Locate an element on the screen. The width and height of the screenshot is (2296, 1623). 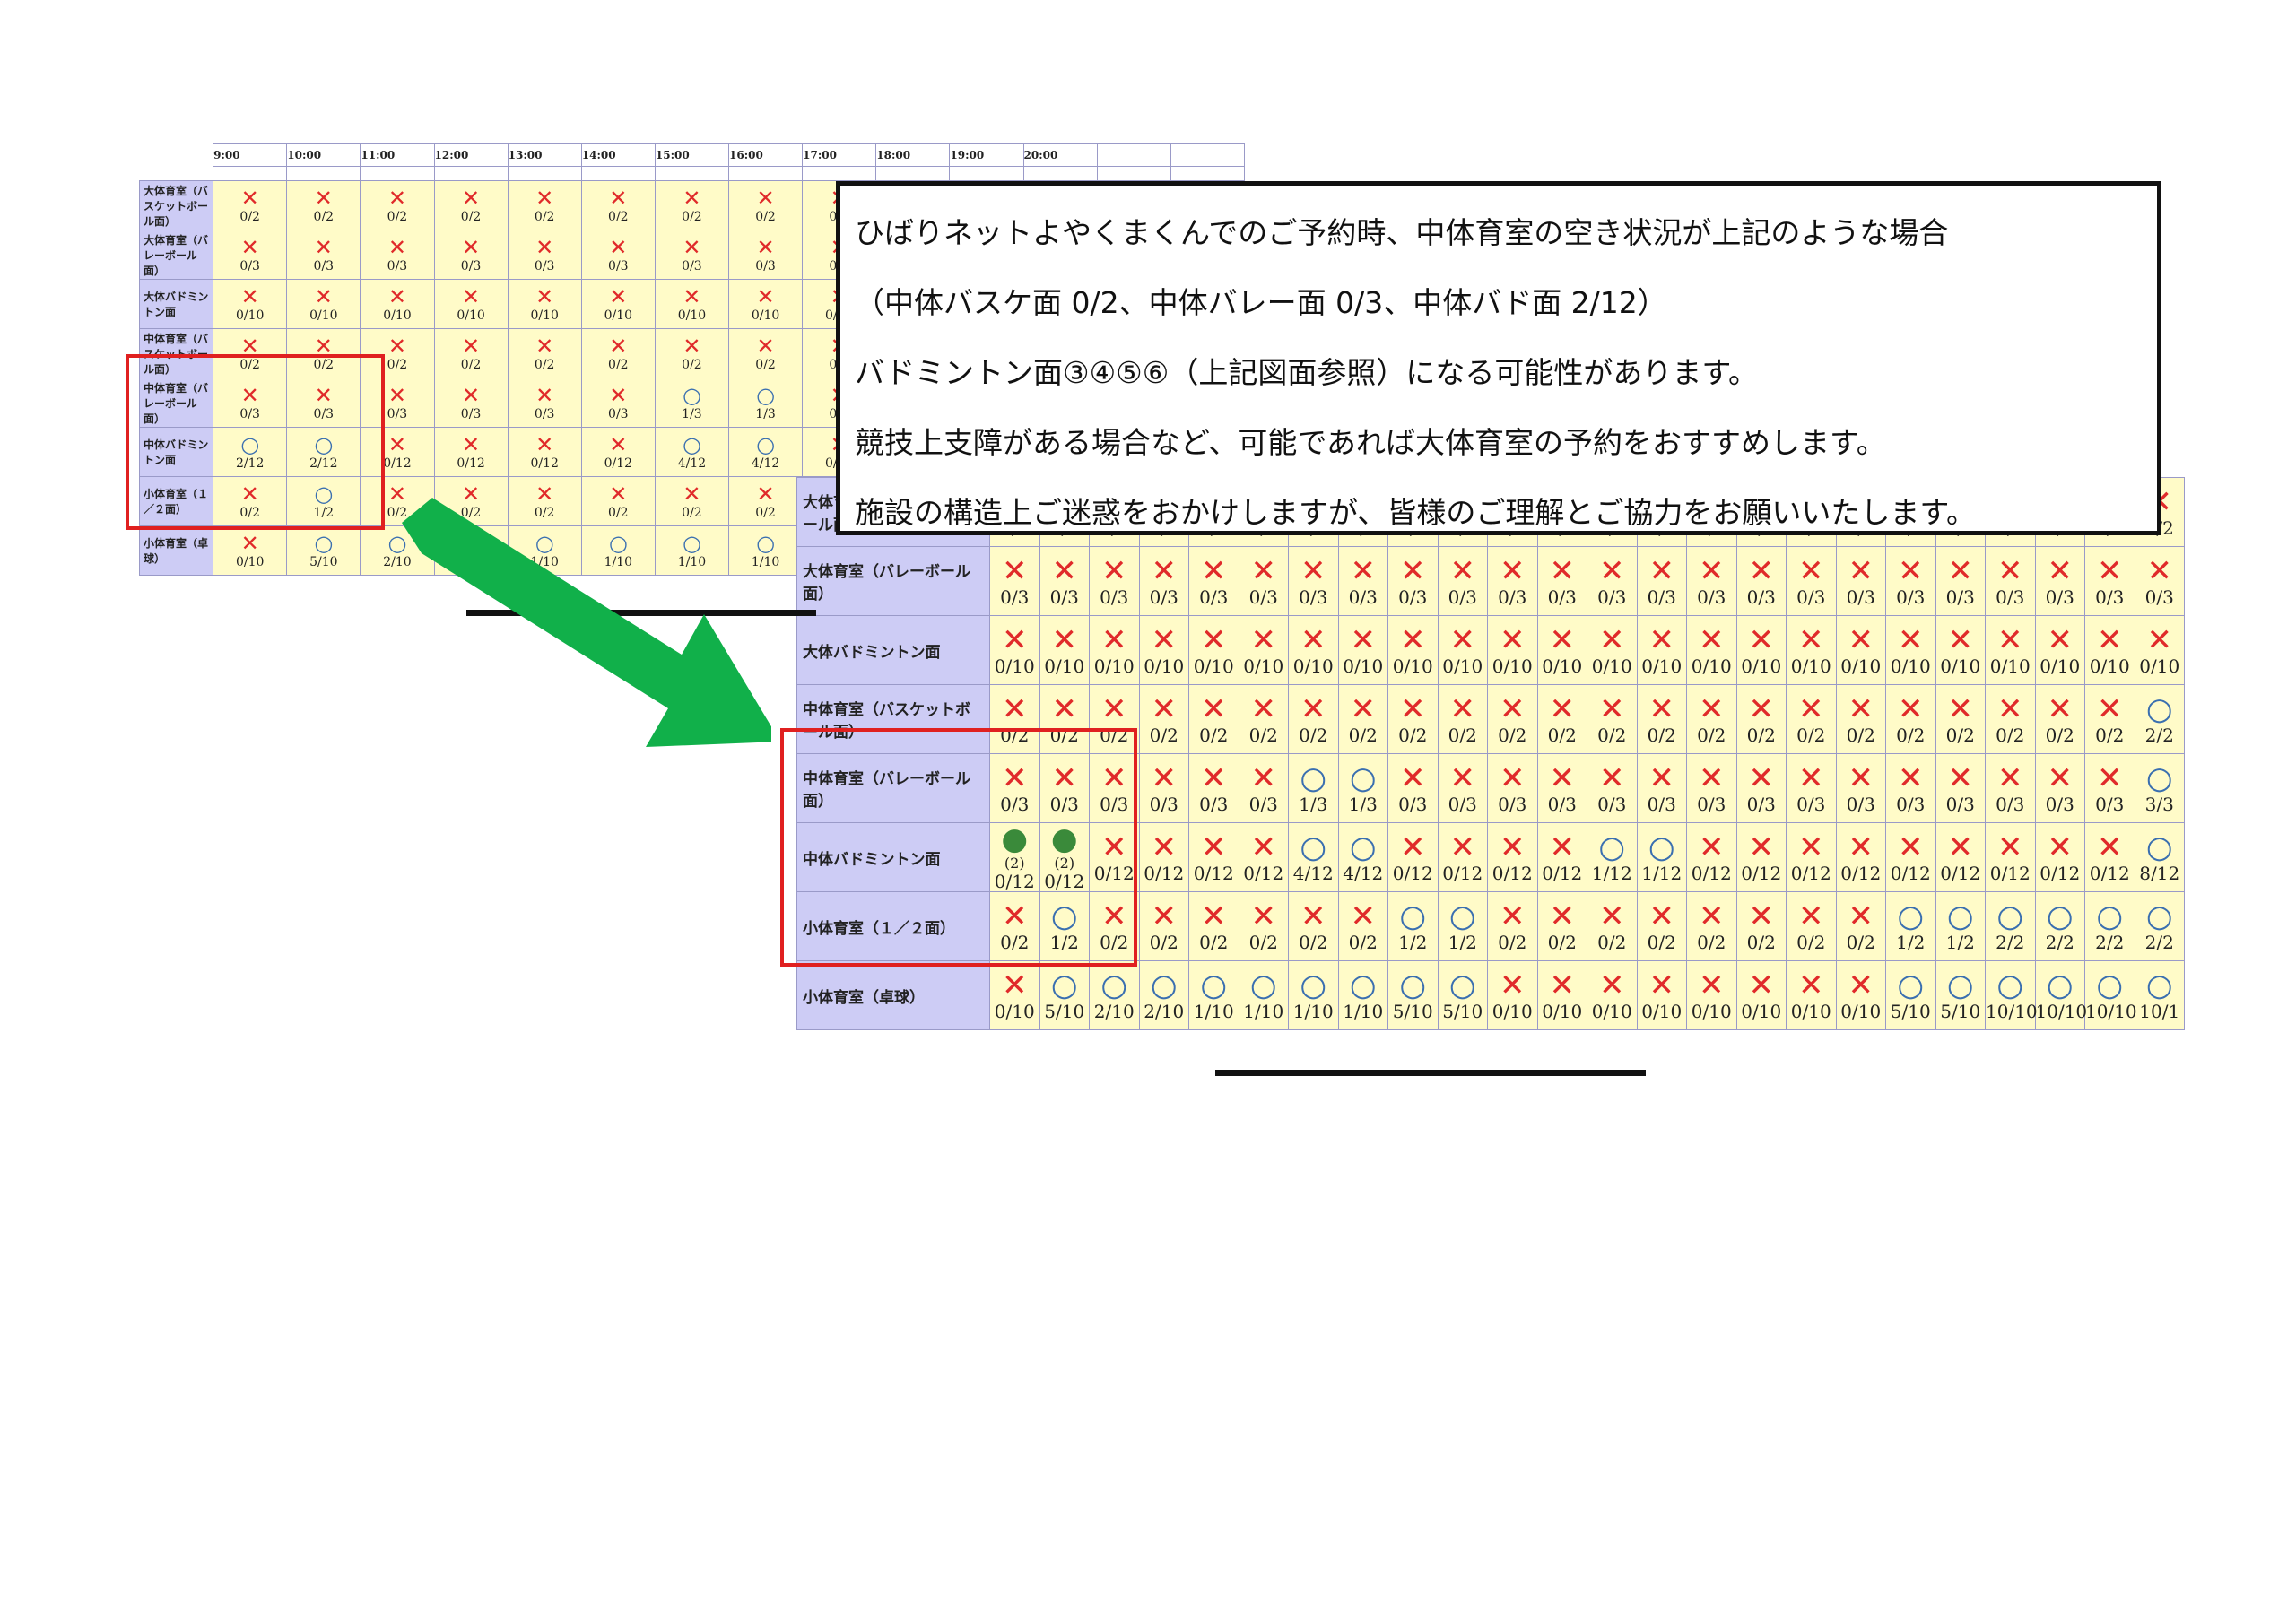
availability-cell: ○ 1/10 is located at coordinates (1213, 995).